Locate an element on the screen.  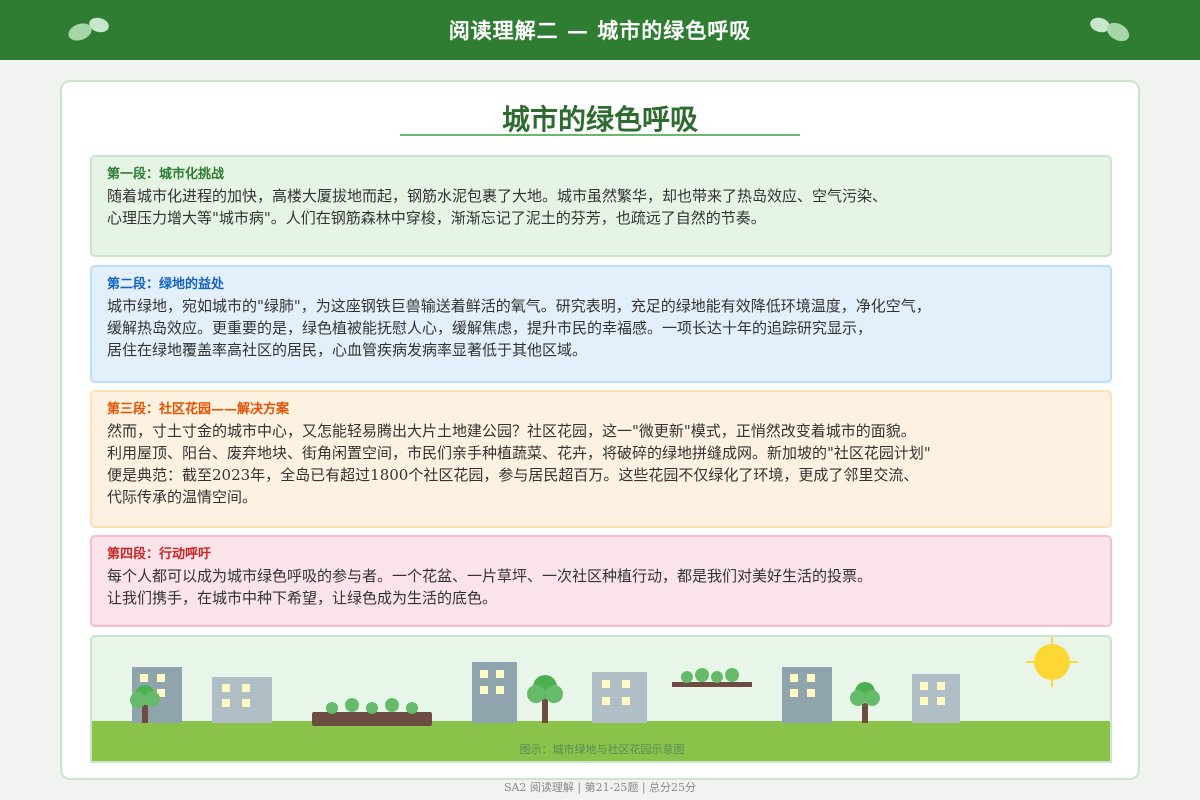
title-underline is located at coordinates (600, 135).